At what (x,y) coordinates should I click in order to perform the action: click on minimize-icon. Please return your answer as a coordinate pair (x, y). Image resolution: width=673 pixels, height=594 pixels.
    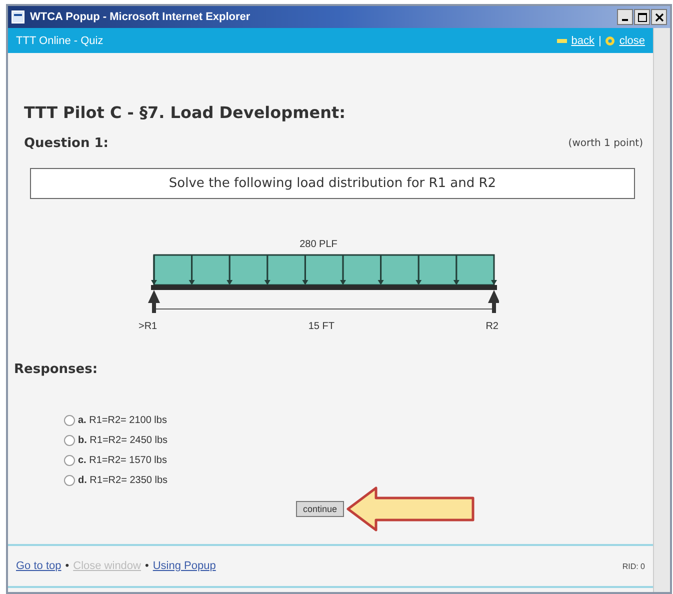
    Looking at the image, I should click on (625, 20).